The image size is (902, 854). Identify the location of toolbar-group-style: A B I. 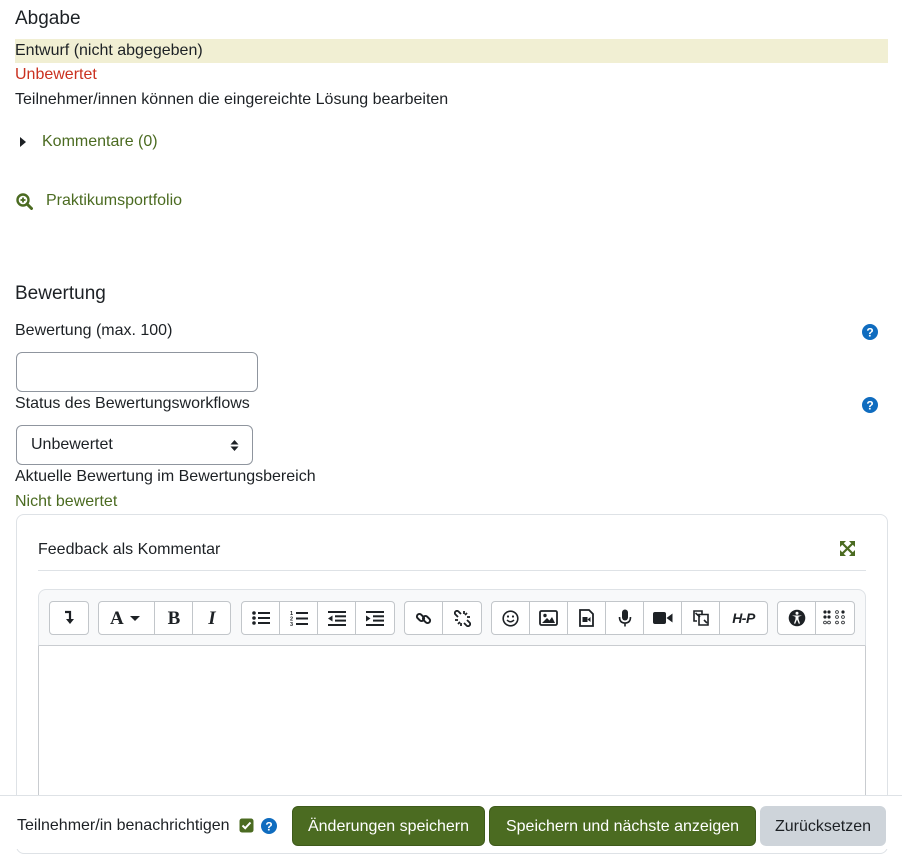
(164, 618).